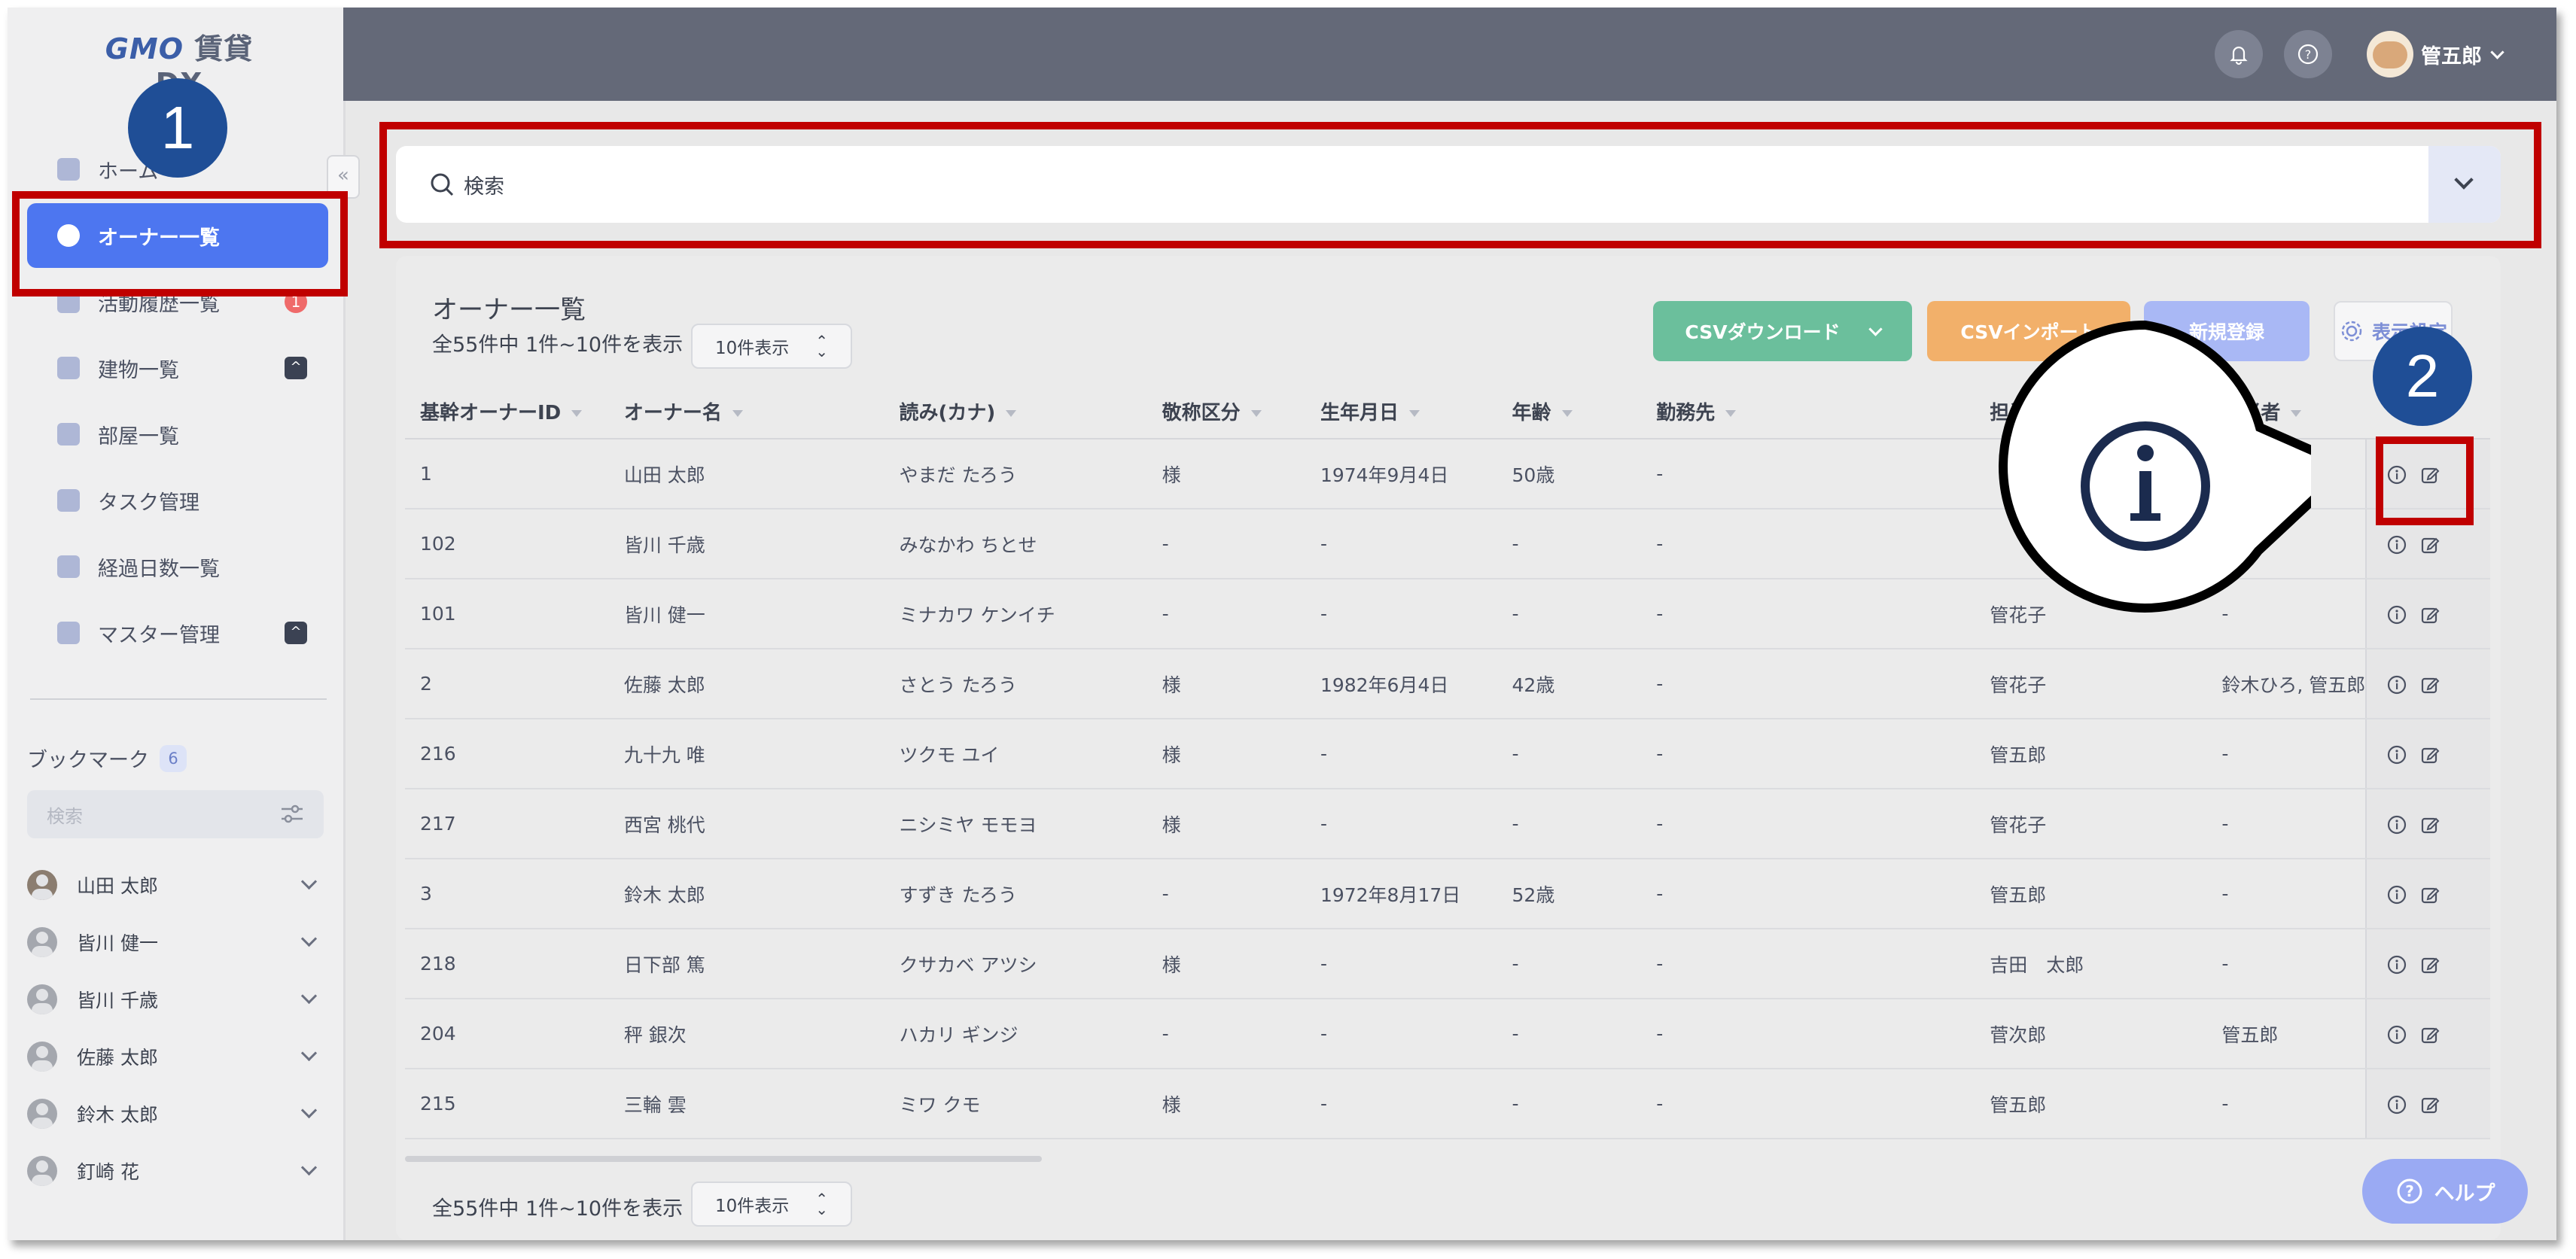 The image size is (2576, 1259). I want to click on table-cell: 管五郎, so click(2294, 1034).